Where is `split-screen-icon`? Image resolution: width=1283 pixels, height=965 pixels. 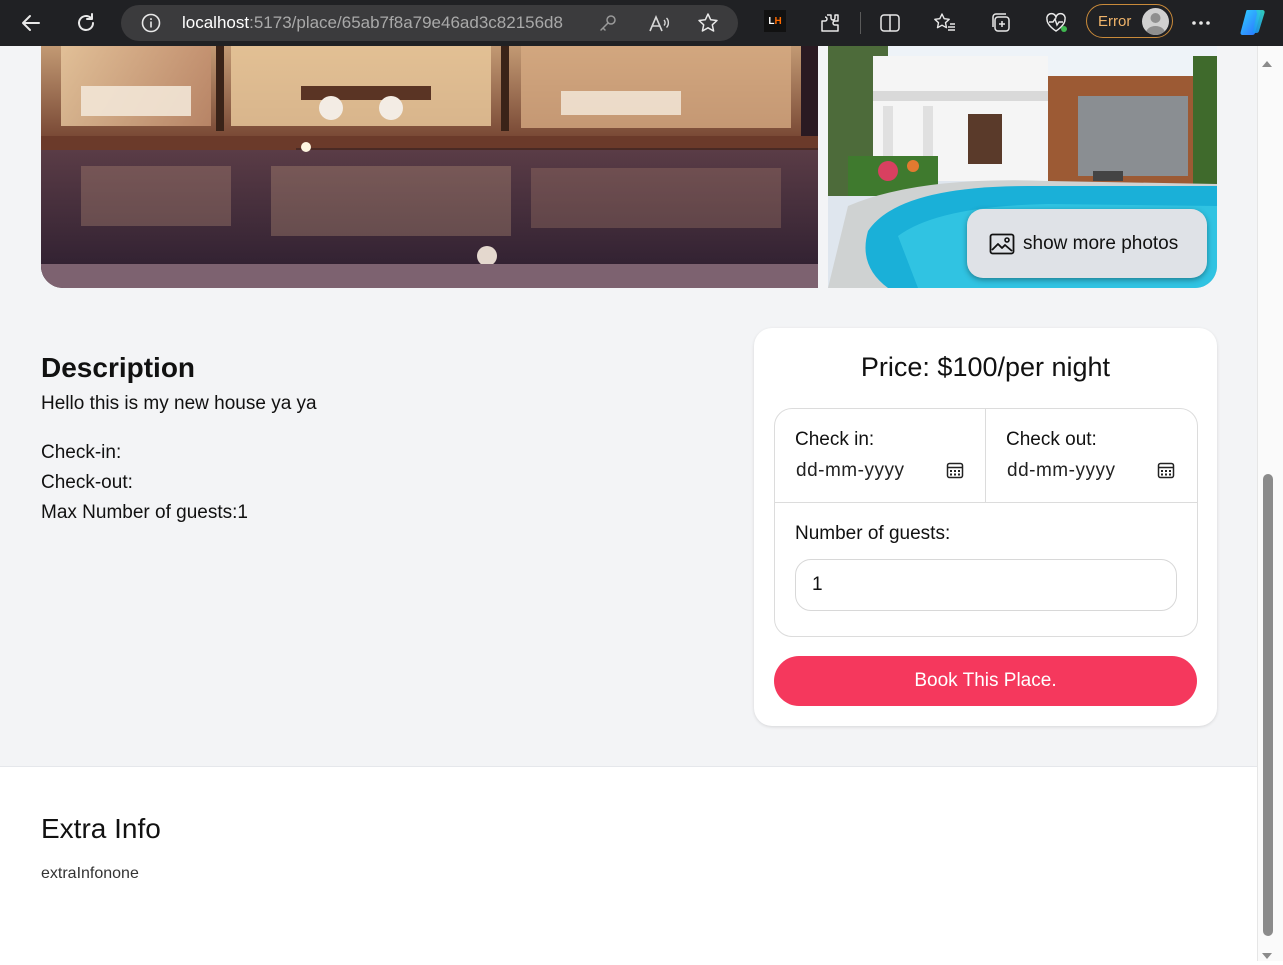
split-screen-icon is located at coordinates (890, 23).